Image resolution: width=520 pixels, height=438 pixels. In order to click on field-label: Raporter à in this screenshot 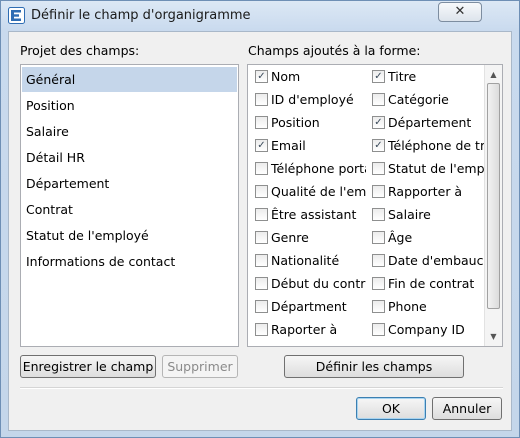, I will do `click(304, 329)`.